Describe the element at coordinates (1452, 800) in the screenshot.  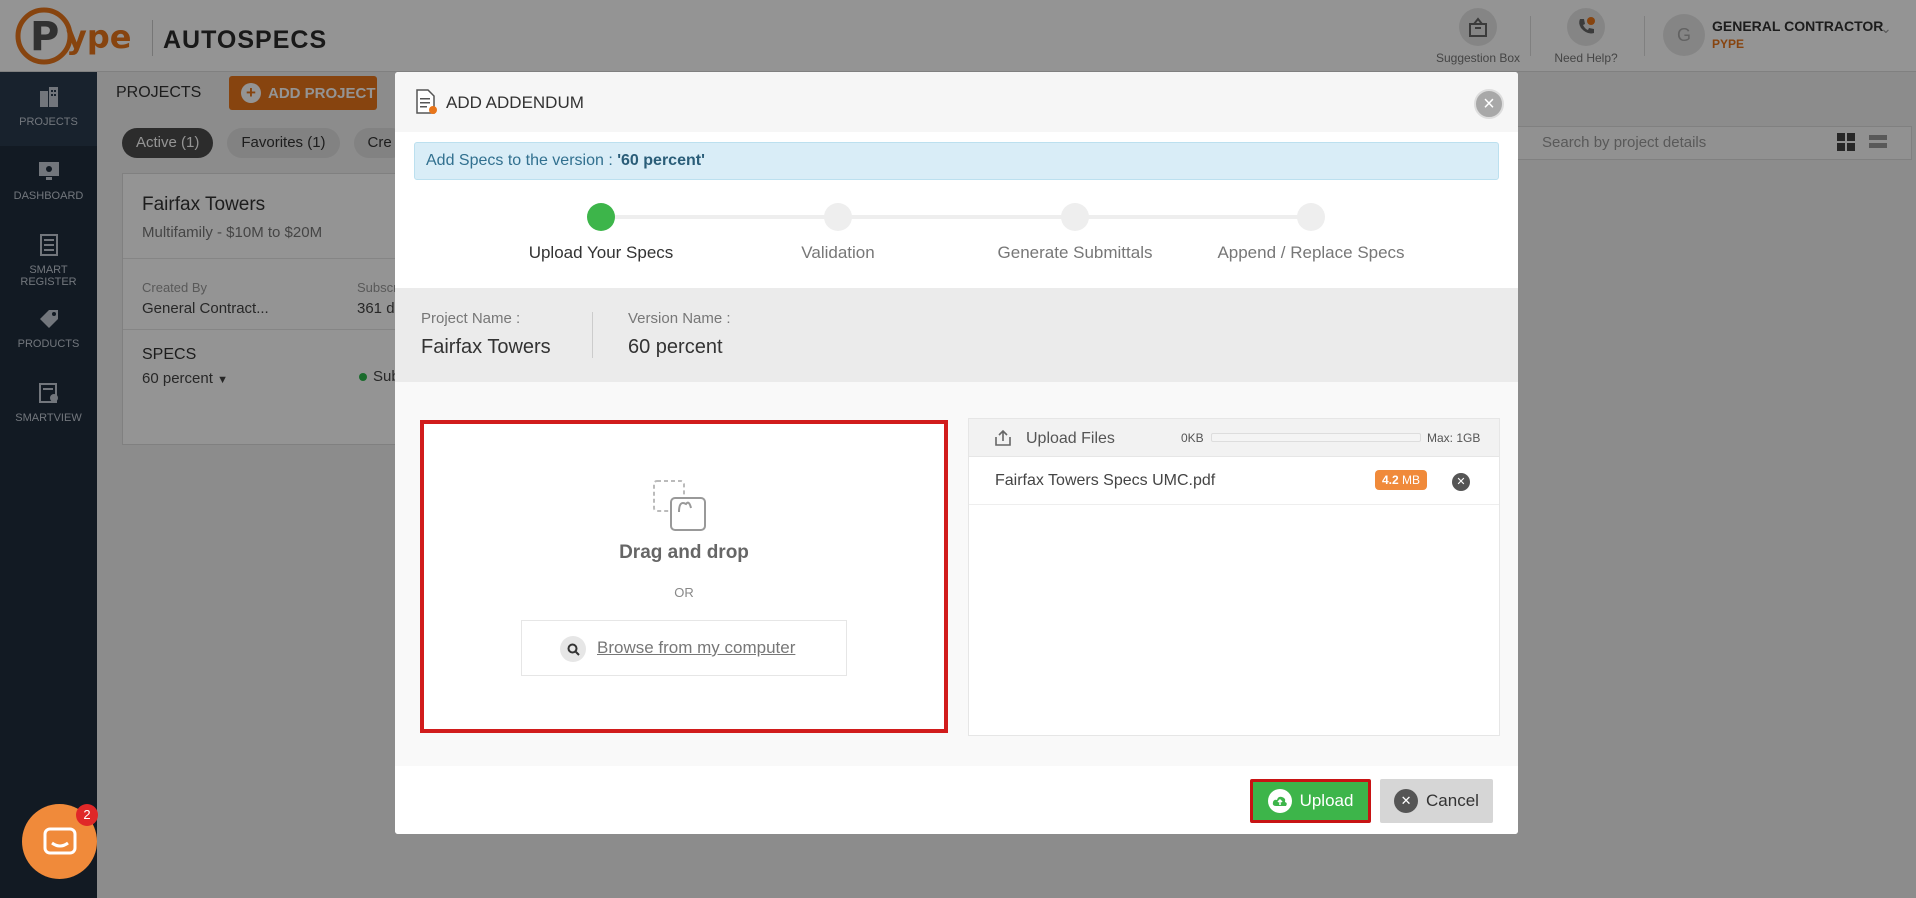
I see `cancel-label: Cancel` at that location.